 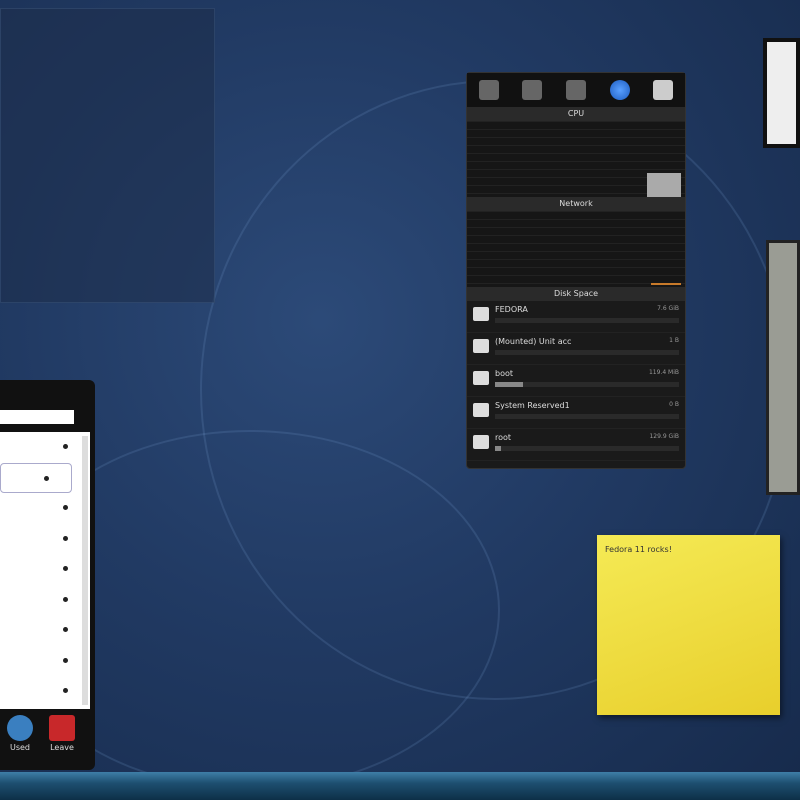 I want to click on cpu-graph, so click(x=576, y=159).